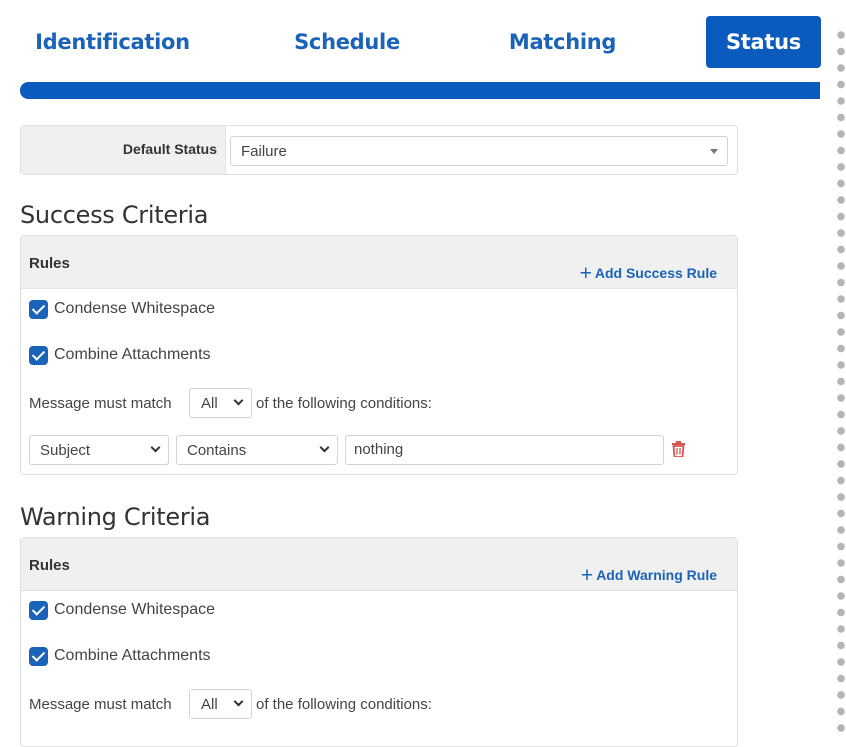 The image size is (846, 747). I want to click on progress-fill, so click(420, 90).